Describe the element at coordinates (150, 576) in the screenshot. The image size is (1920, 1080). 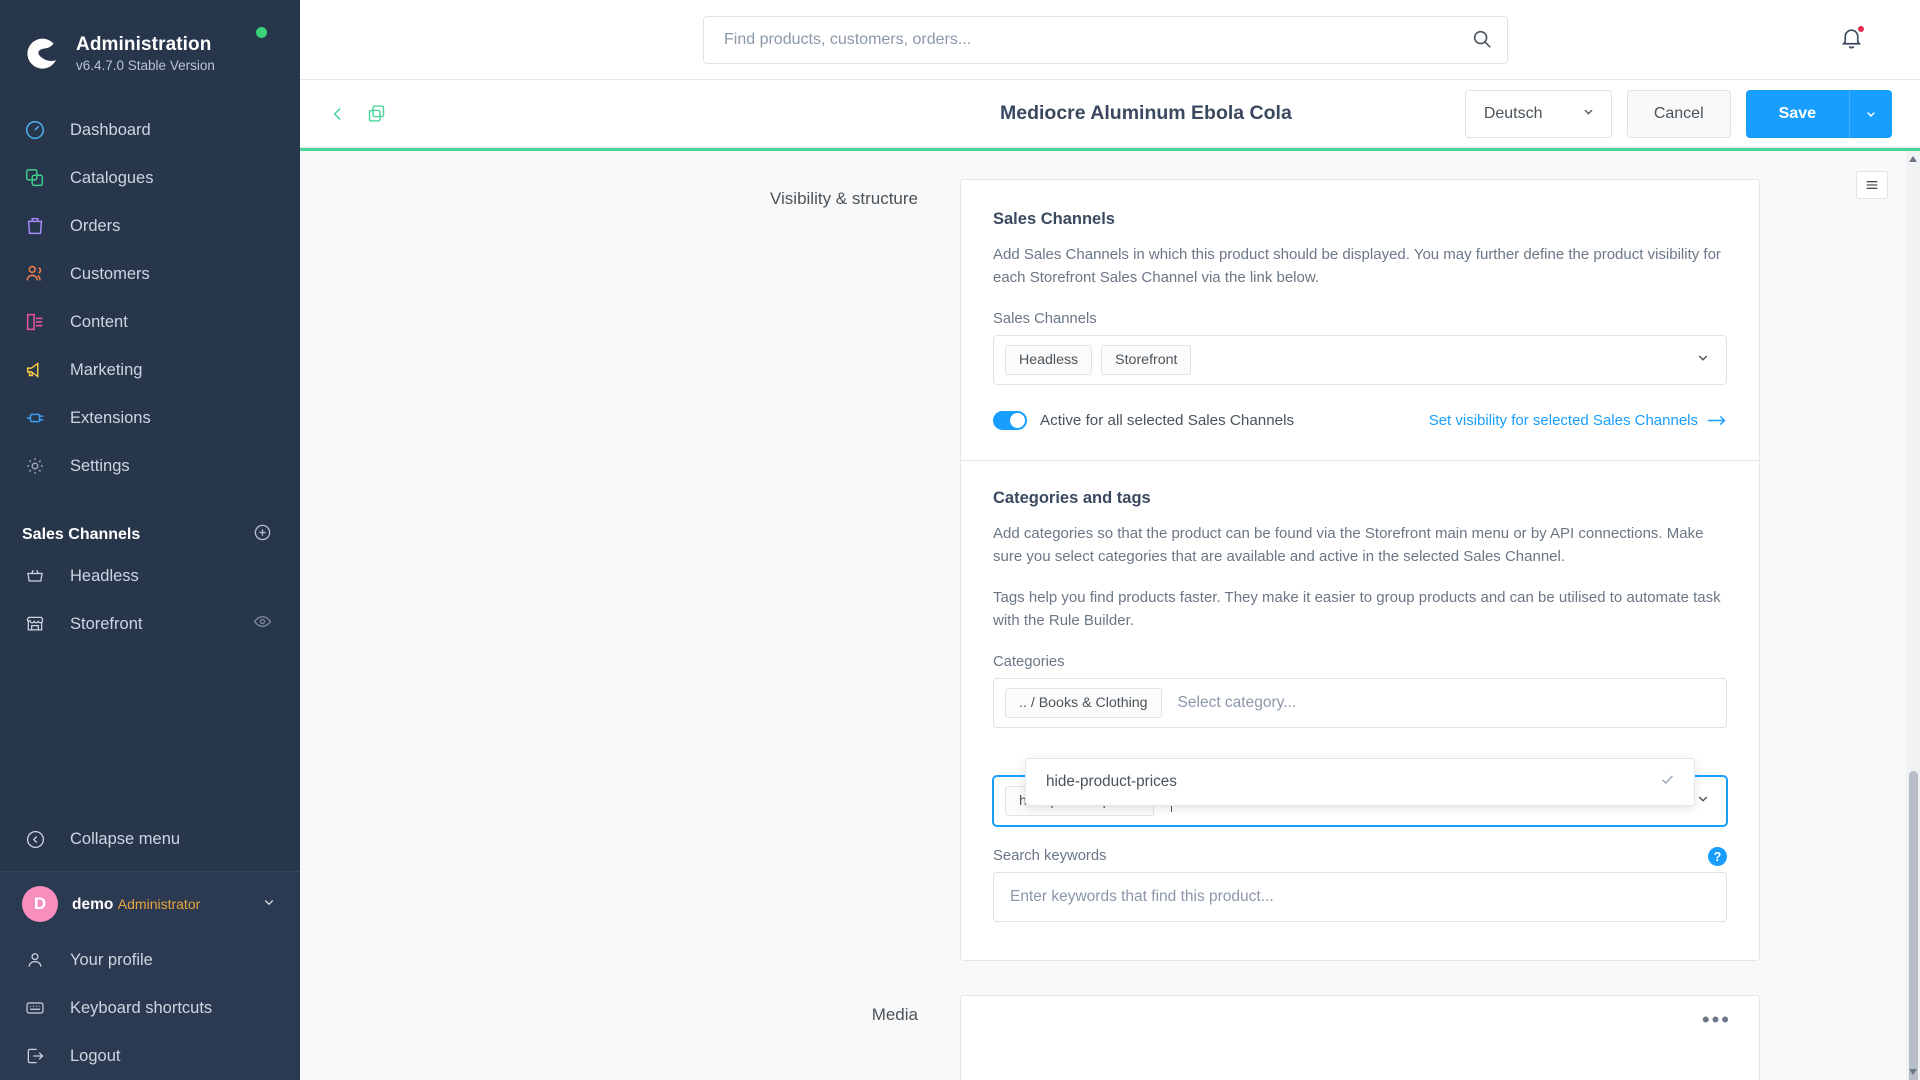
I see `sidebar-item-headless: Headless` at that location.